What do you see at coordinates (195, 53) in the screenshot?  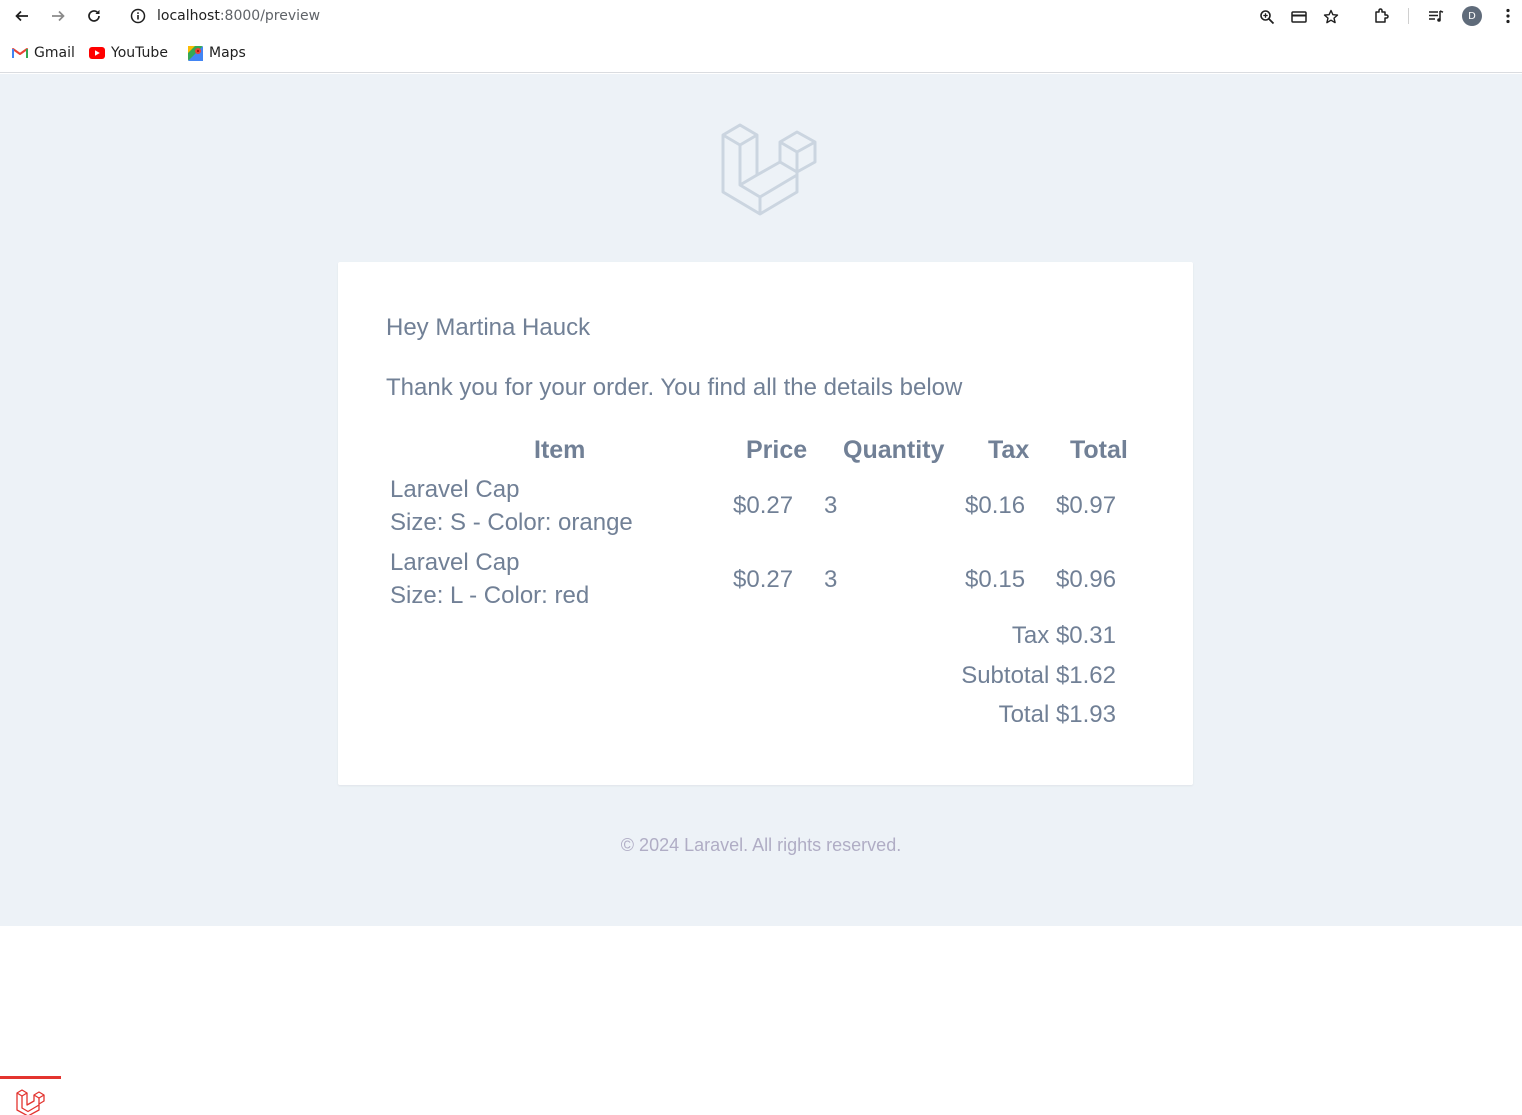 I see `maps-icon` at bounding box center [195, 53].